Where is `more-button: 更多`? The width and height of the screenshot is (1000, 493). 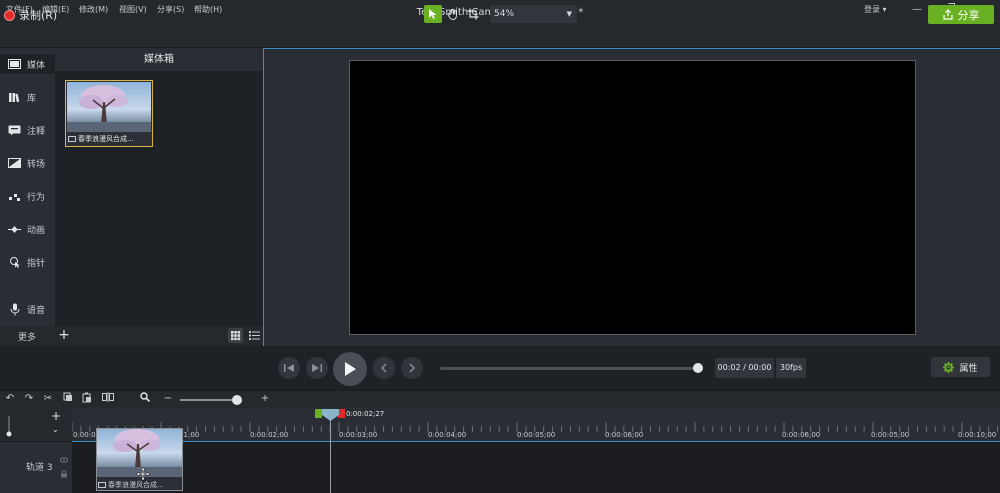 more-button: 更多 is located at coordinates (27, 336).